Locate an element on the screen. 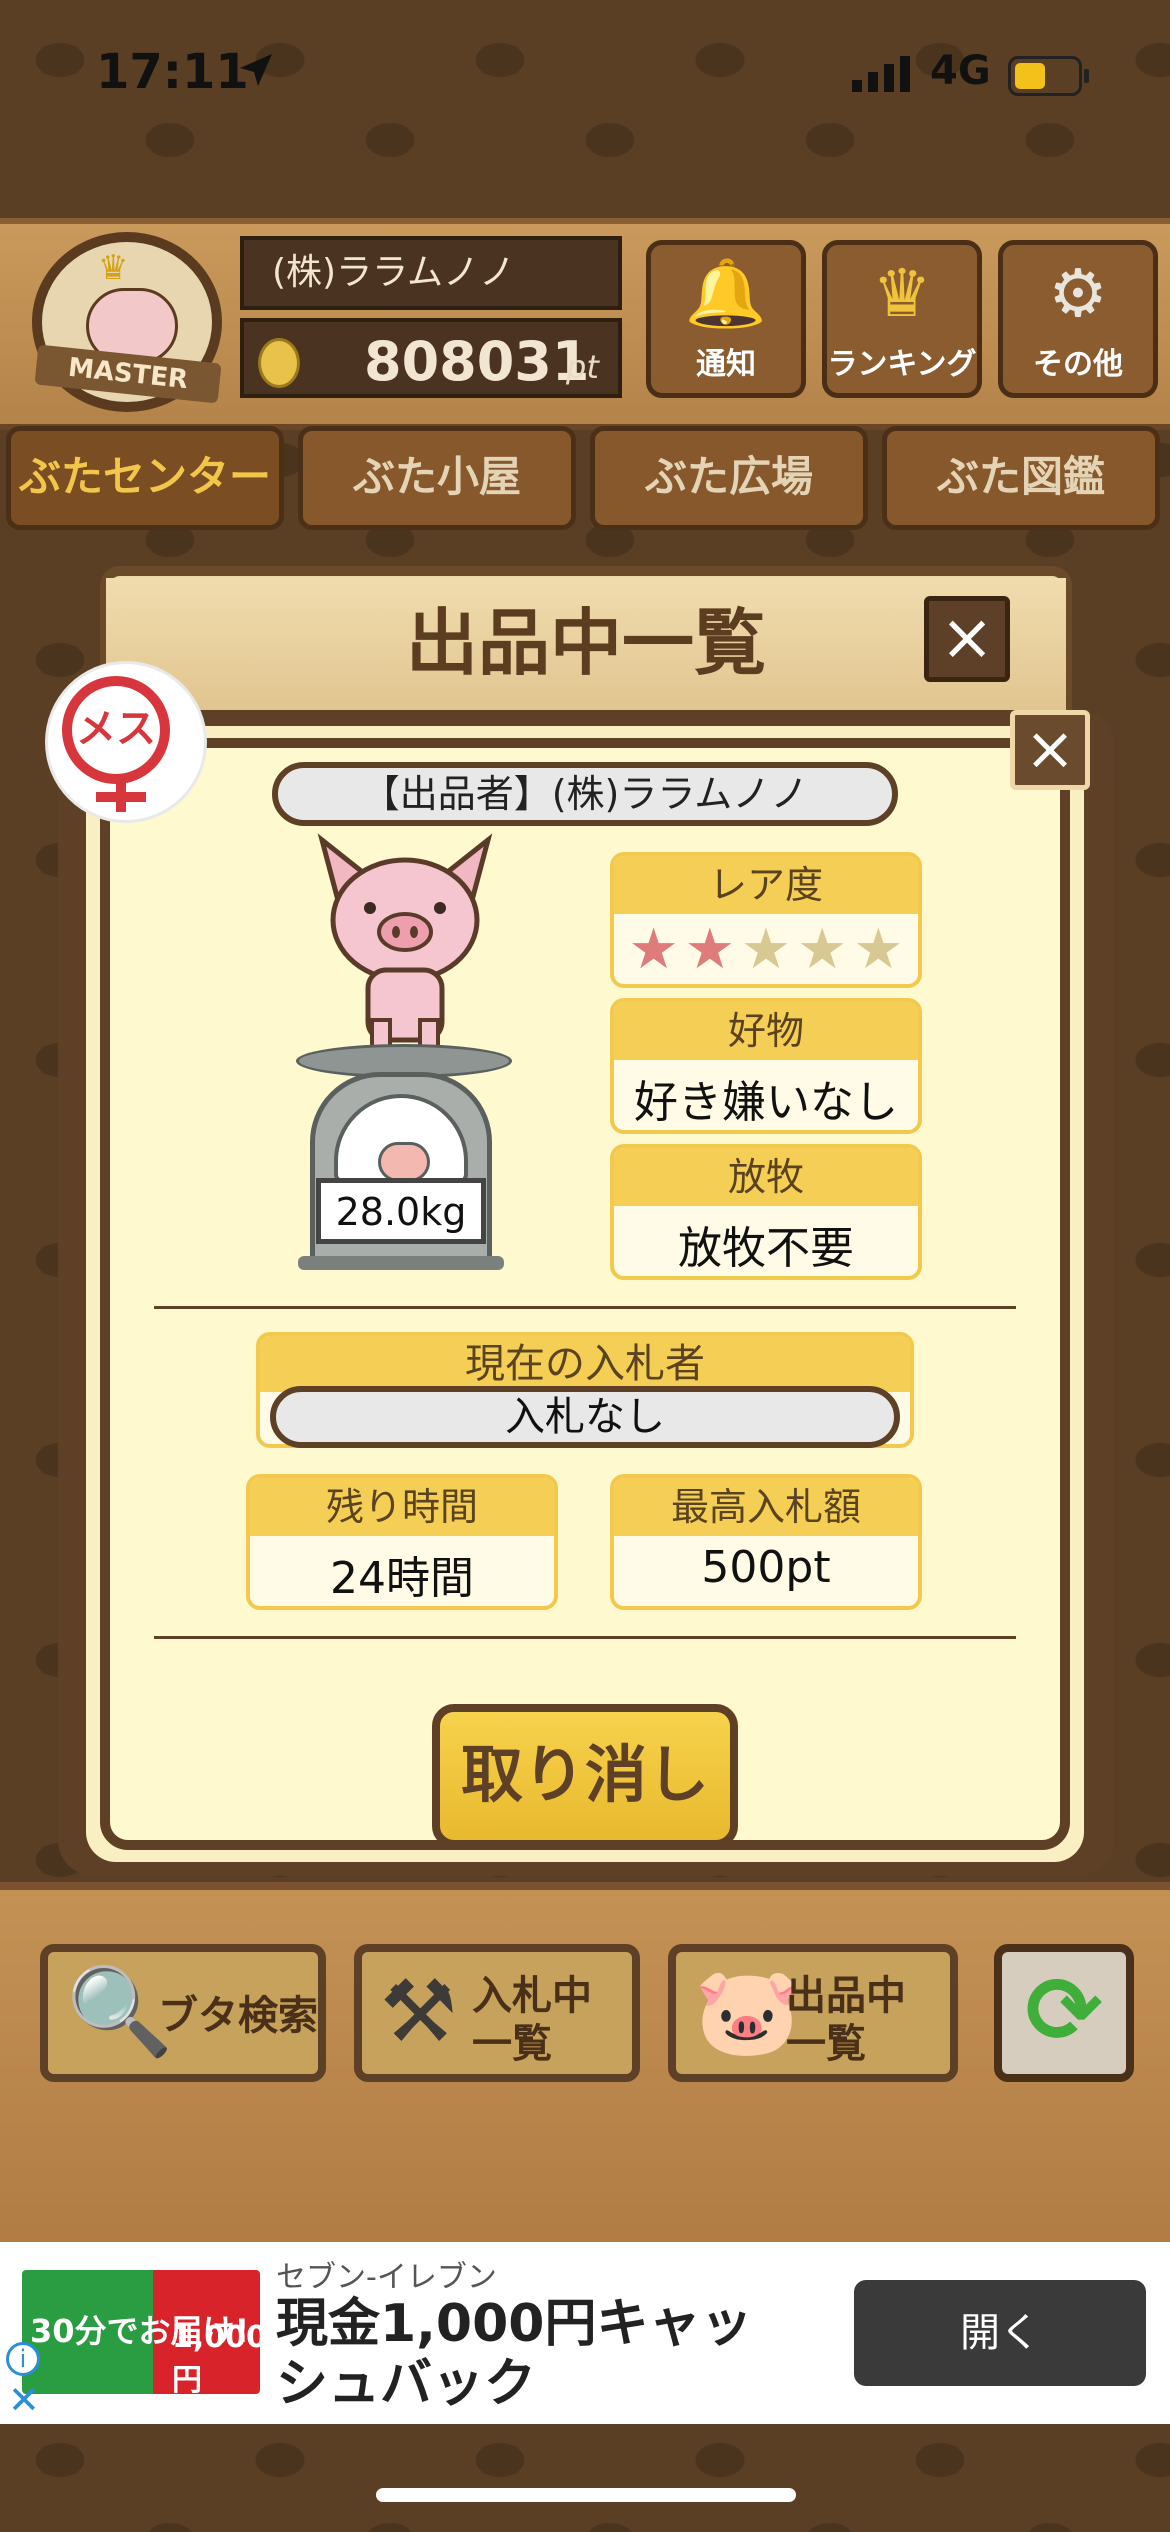  highest-bid-box: 最高入札額 500pt is located at coordinates (766, 1542).